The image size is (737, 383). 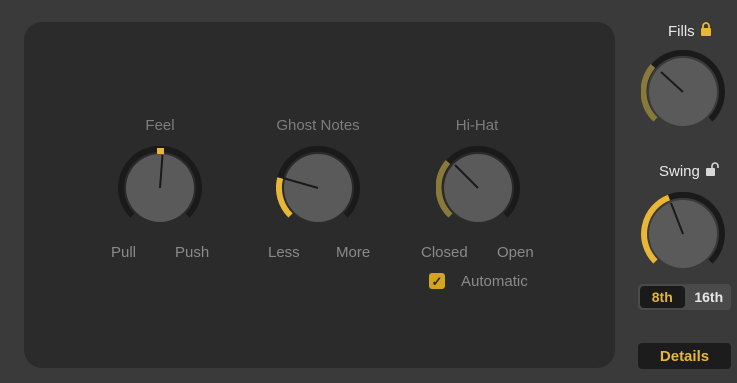 What do you see at coordinates (284, 252) in the screenshot?
I see `ghost-notes-less-label: Less` at bounding box center [284, 252].